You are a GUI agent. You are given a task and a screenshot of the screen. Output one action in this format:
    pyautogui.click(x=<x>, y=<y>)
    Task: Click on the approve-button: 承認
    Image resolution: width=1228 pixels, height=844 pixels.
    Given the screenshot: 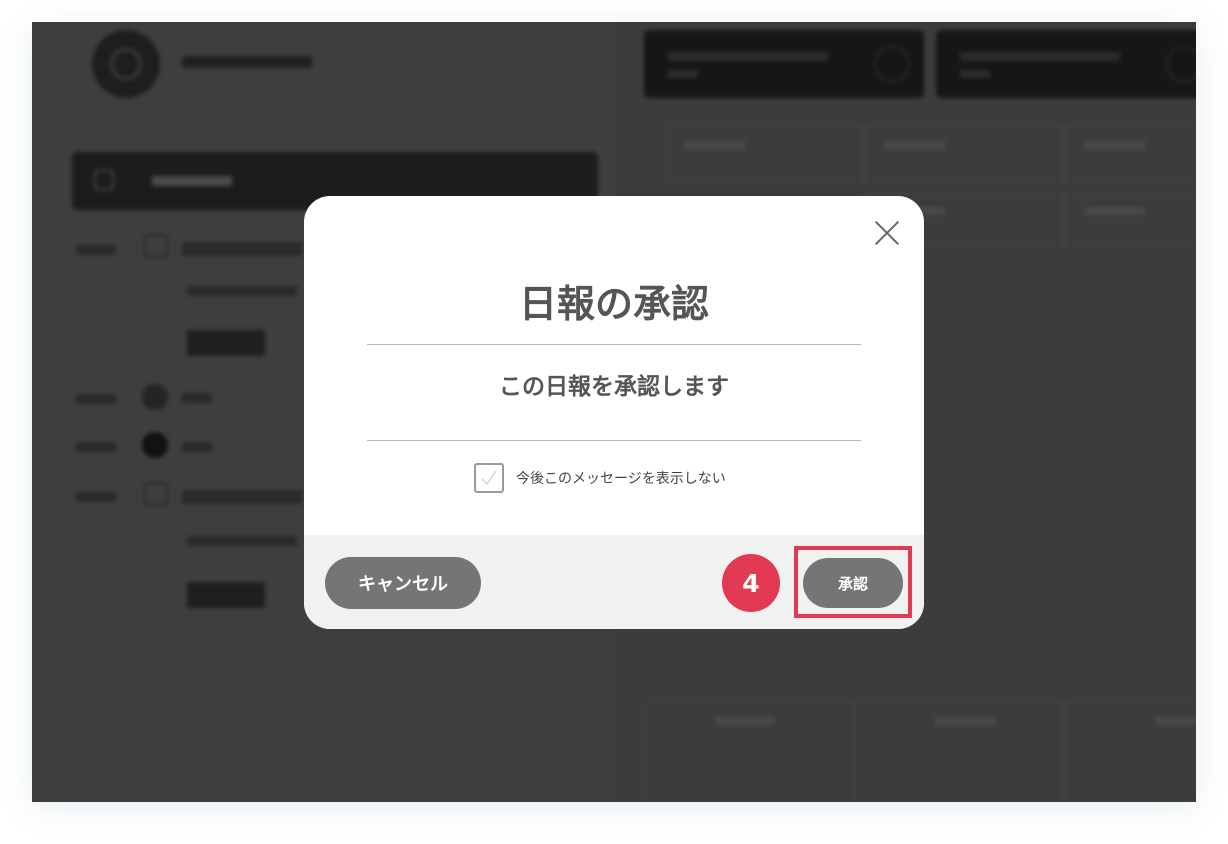 What is the action you would take?
    pyautogui.click(x=853, y=583)
    